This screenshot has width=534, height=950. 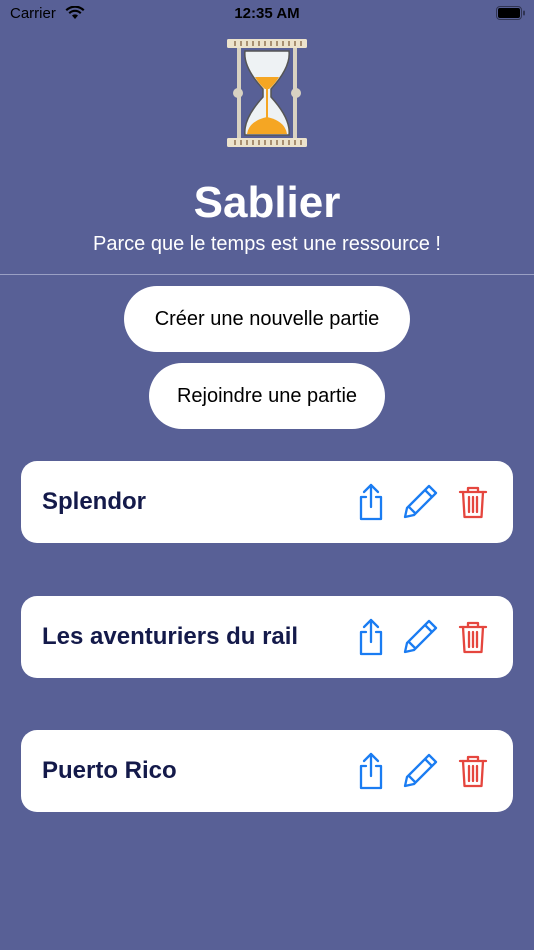 I want to click on game-card: Puerto Rico, so click(x=267, y=771).